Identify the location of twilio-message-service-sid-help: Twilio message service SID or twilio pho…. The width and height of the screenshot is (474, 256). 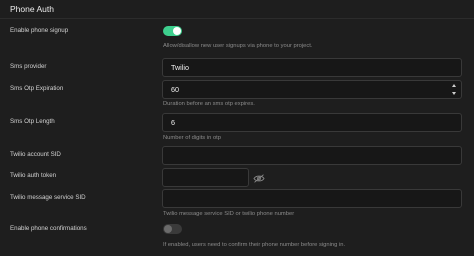
(229, 214).